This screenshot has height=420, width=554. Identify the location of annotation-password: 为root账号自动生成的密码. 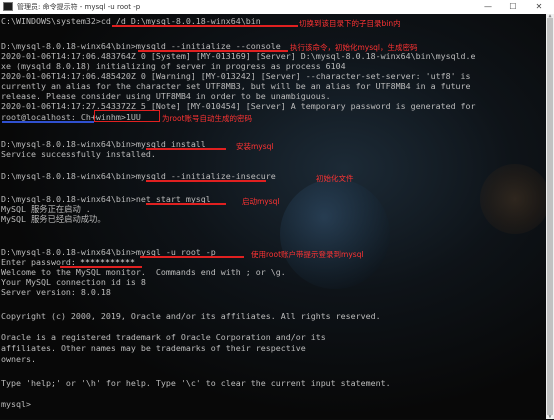
(207, 118).